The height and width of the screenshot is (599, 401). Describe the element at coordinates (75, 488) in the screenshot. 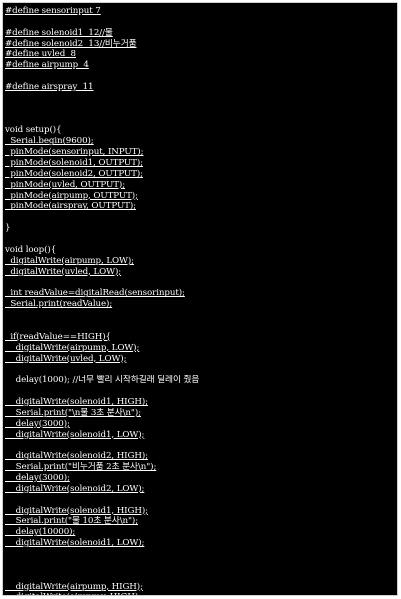

I see `code-line: digitalWrite(solenoid2, LOW);` at that location.